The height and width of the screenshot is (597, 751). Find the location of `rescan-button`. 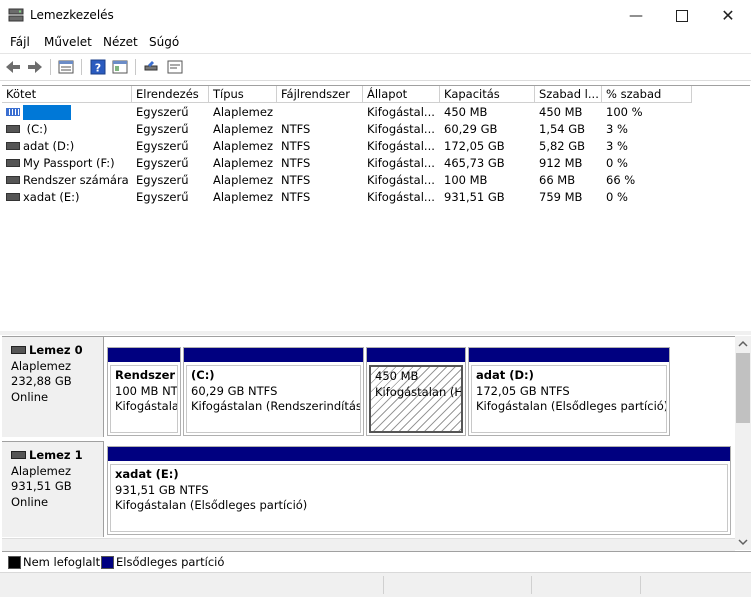

rescan-button is located at coordinates (175, 67).